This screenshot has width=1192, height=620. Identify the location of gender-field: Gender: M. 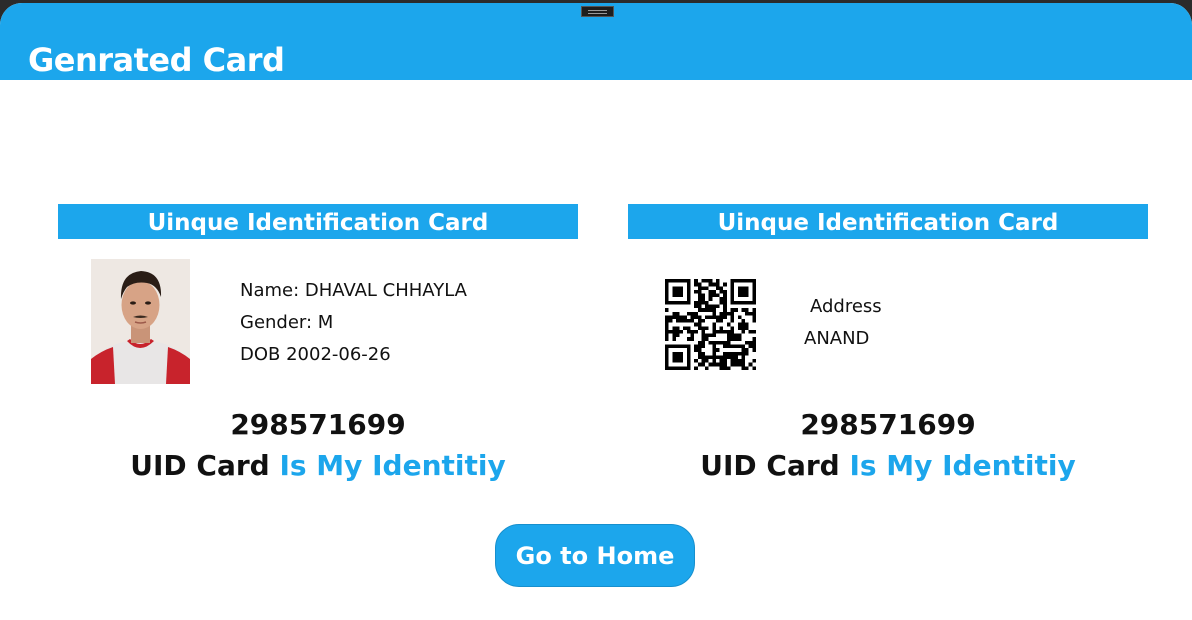
(287, 322).